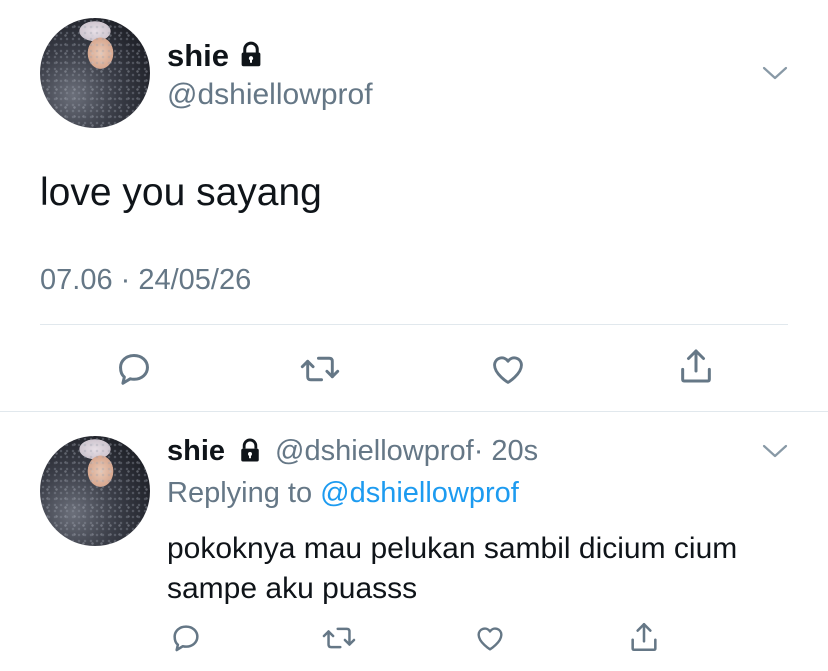  I want to click on tweet-text: love you sayang, so click(181, 192).